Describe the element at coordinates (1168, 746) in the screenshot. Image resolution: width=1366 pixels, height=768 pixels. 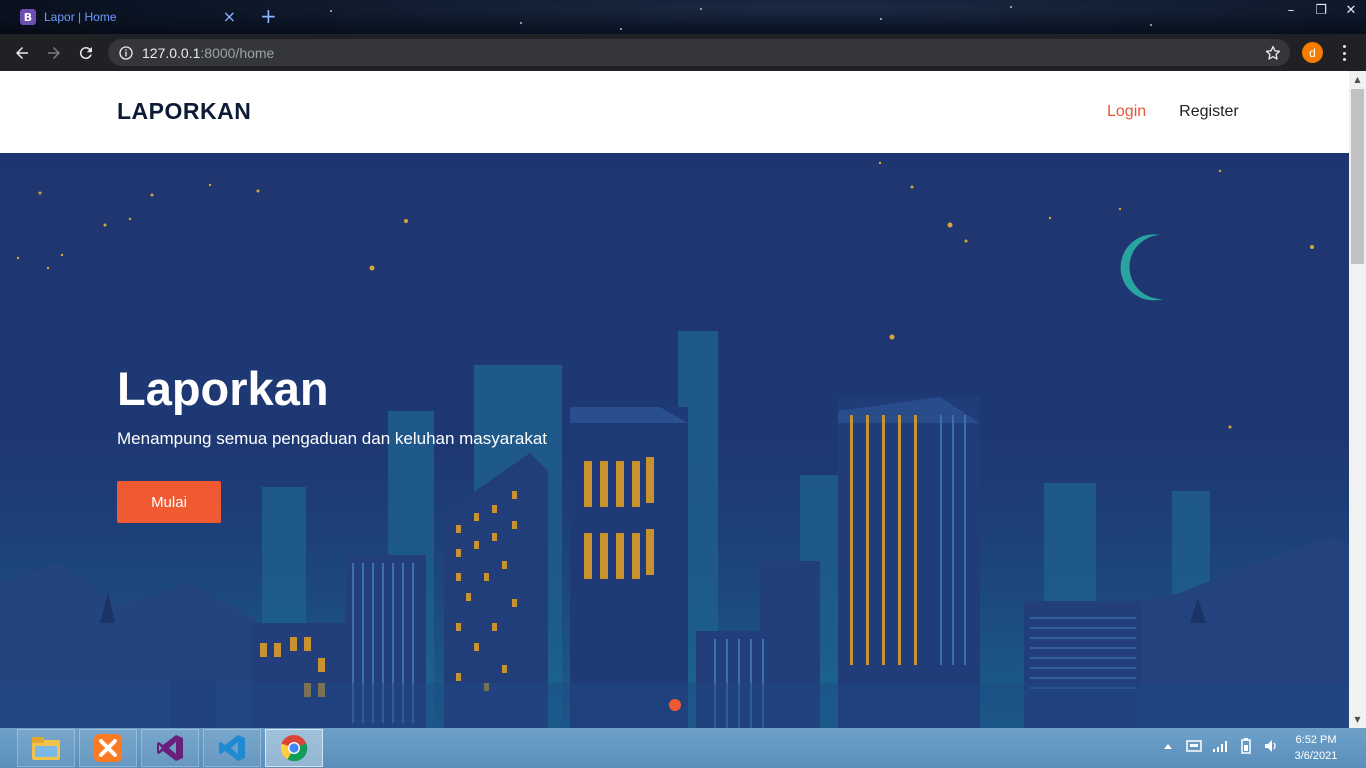
I see `chevron-up-icon` at that location.